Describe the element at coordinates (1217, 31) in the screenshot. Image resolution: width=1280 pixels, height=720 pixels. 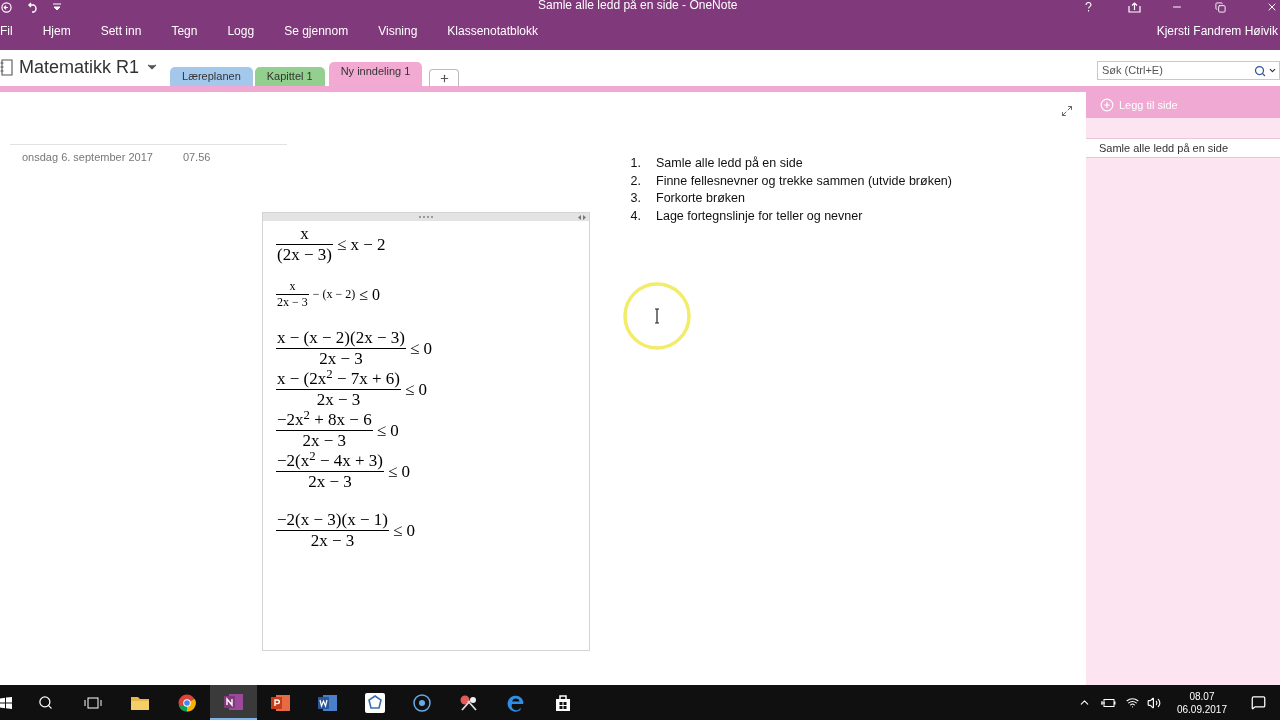
I see `user-name: Kjersti Fandrem Høivik` at that location.